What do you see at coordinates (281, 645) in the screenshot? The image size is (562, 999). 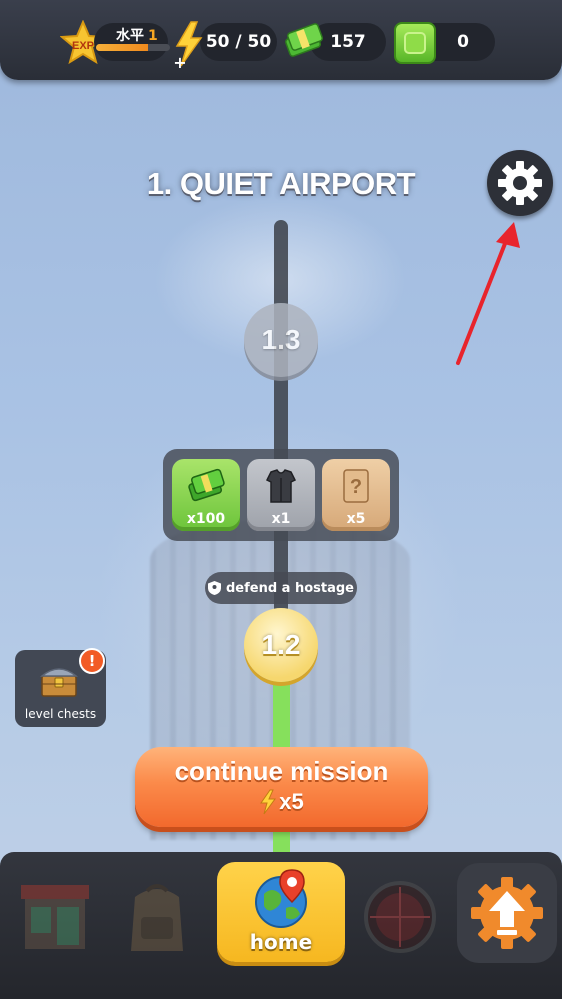 I see `level-node-1-2: 1.2` at bounding box center [281, 645].